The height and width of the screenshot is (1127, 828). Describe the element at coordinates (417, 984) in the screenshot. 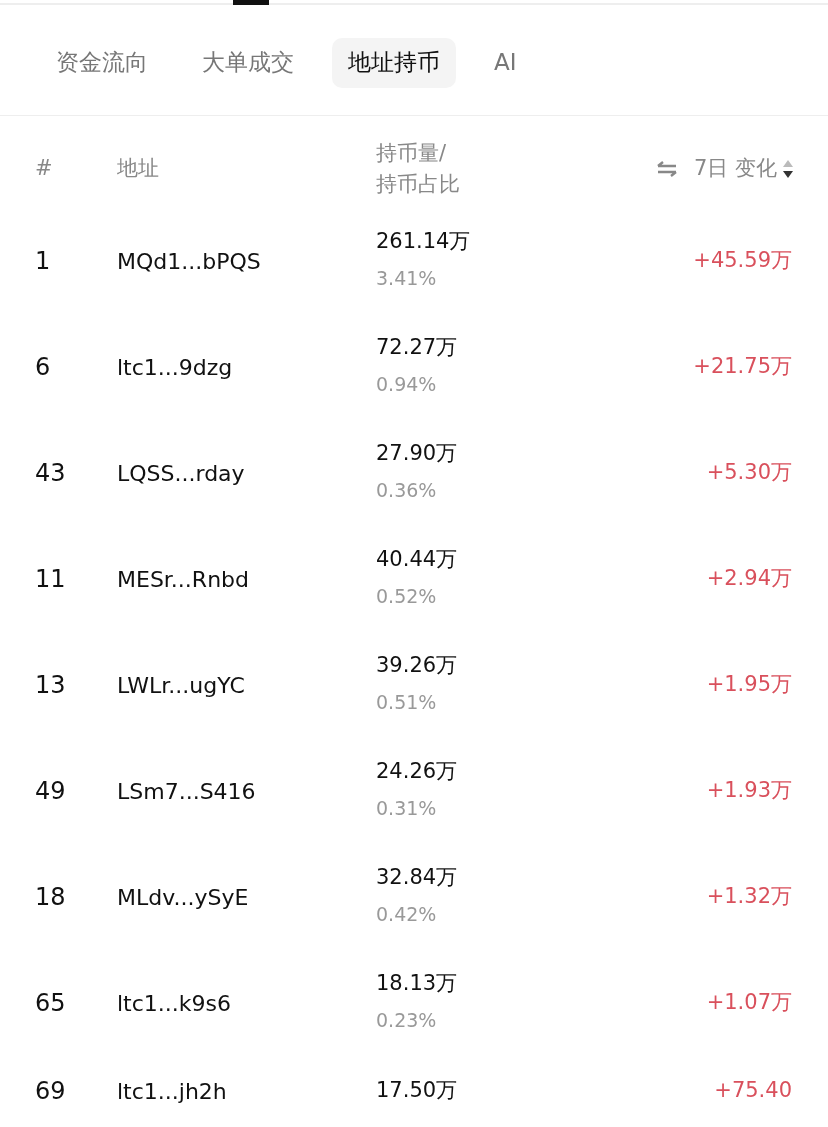

I see `amount-cell: 18.13万` at that location.